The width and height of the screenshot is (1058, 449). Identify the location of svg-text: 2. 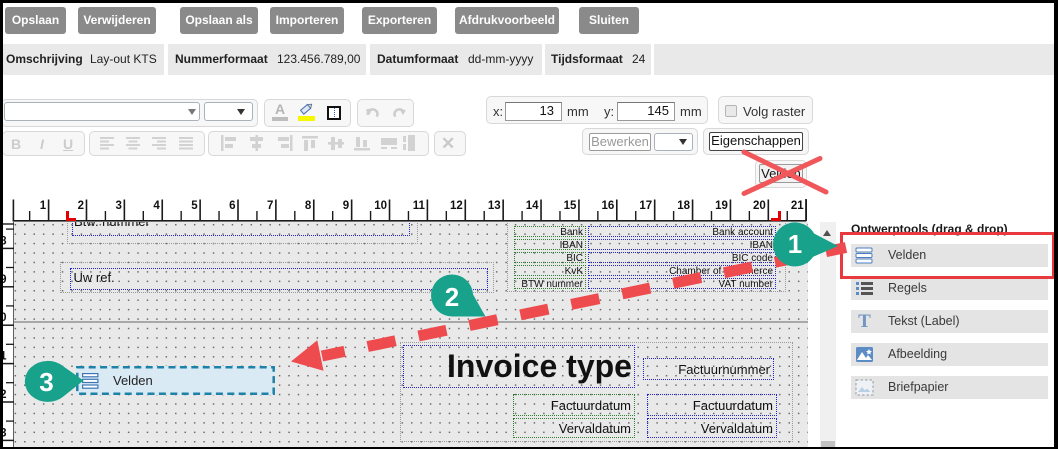
(452, 297).